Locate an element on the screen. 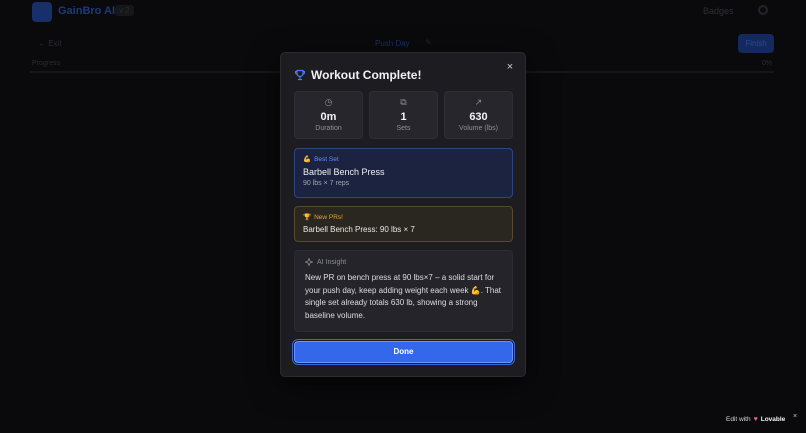 The width and height of the screenshot is (806, 433). ai-insight-heading: AI Insight is located at coordinates (403, 262).